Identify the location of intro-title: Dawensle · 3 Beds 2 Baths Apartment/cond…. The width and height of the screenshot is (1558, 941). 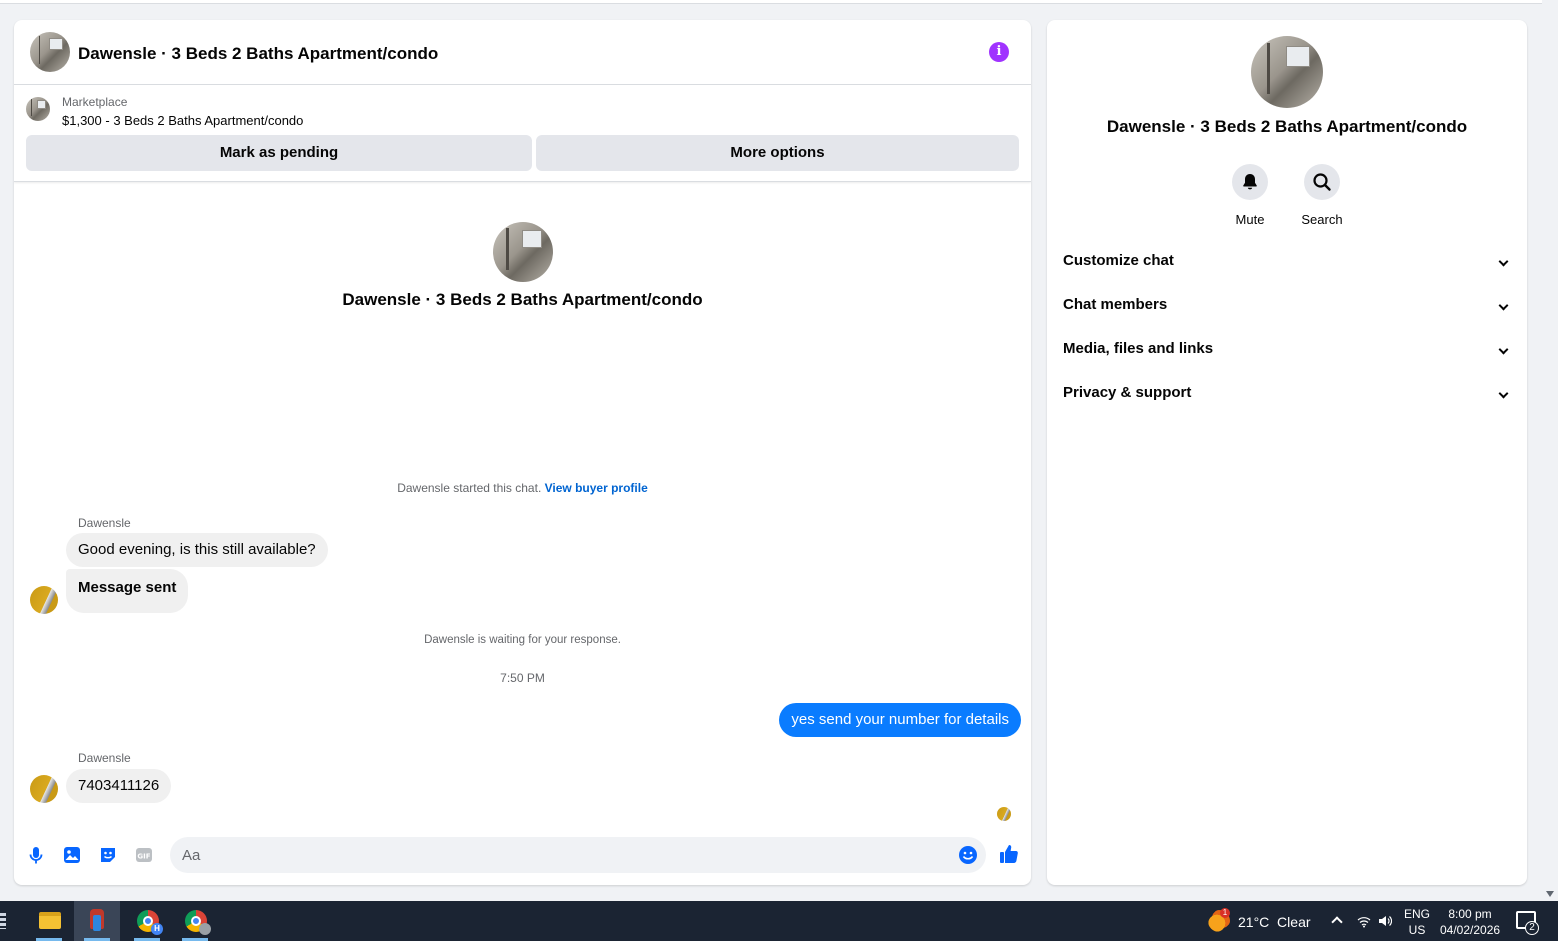
(522, 299).